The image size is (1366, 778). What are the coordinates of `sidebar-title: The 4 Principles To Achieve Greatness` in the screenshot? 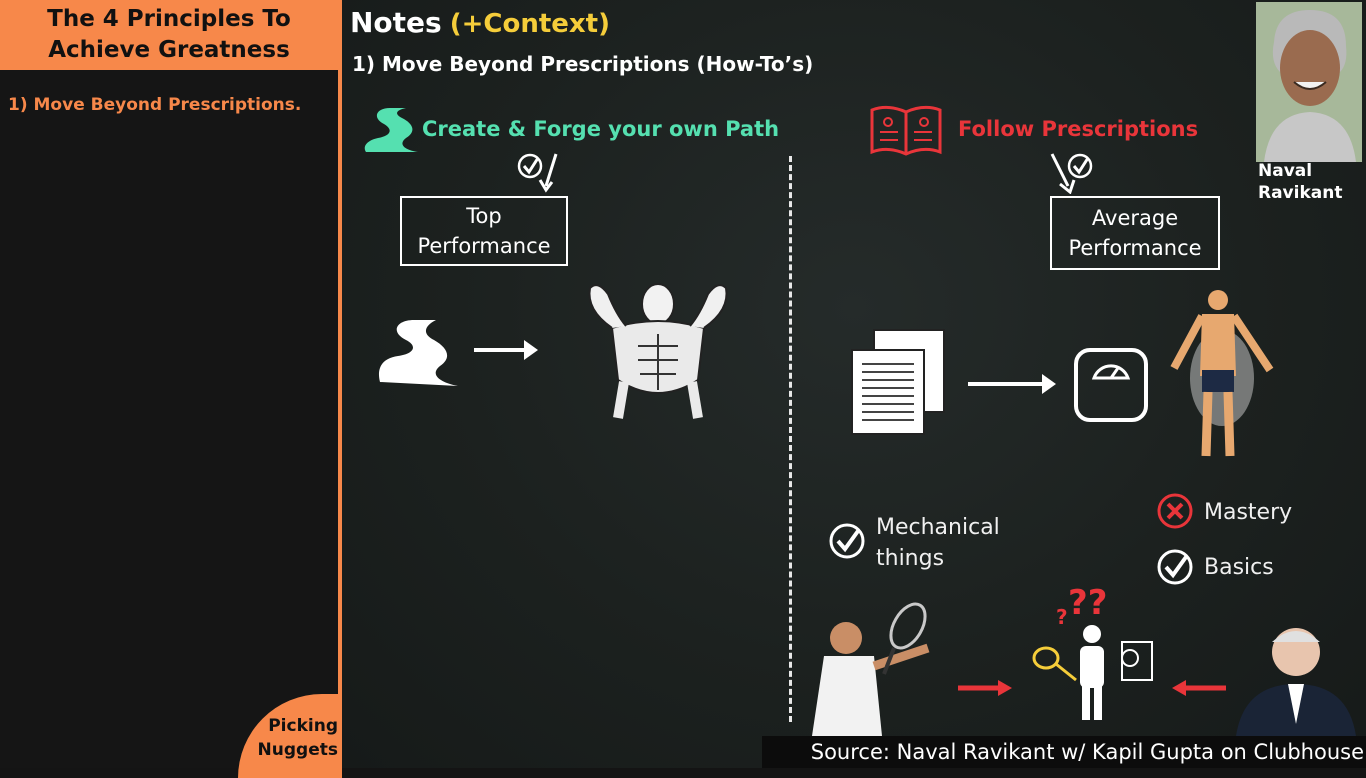 It's located at (169, 34).